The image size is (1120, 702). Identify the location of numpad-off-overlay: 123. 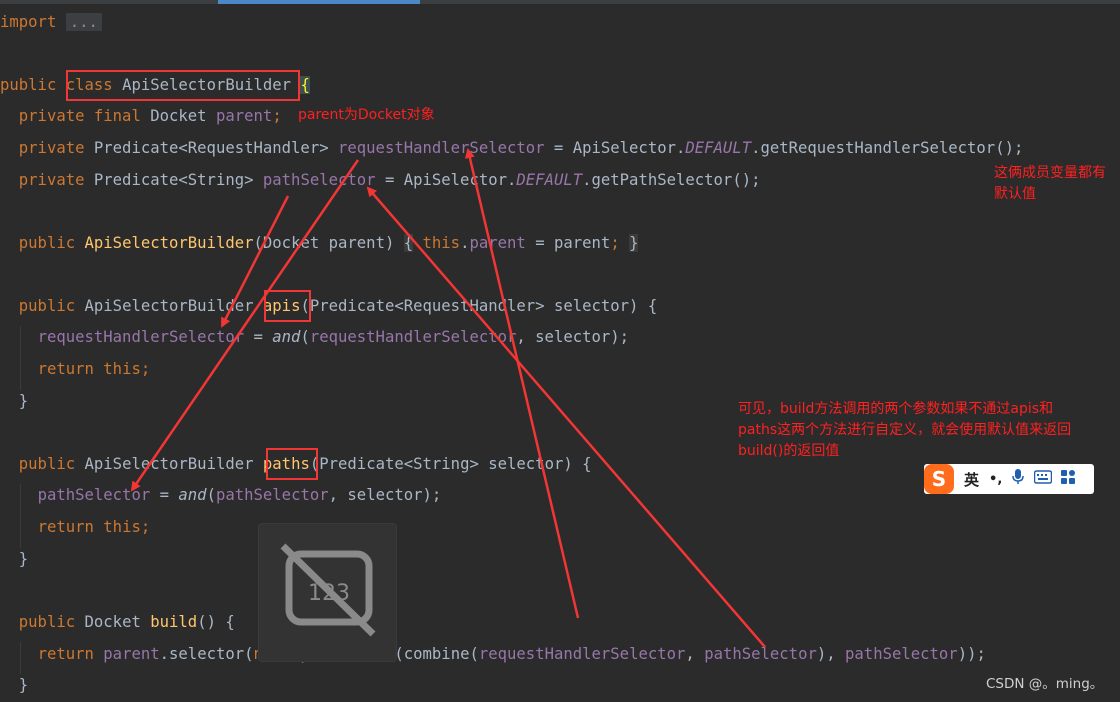
(327, 592).